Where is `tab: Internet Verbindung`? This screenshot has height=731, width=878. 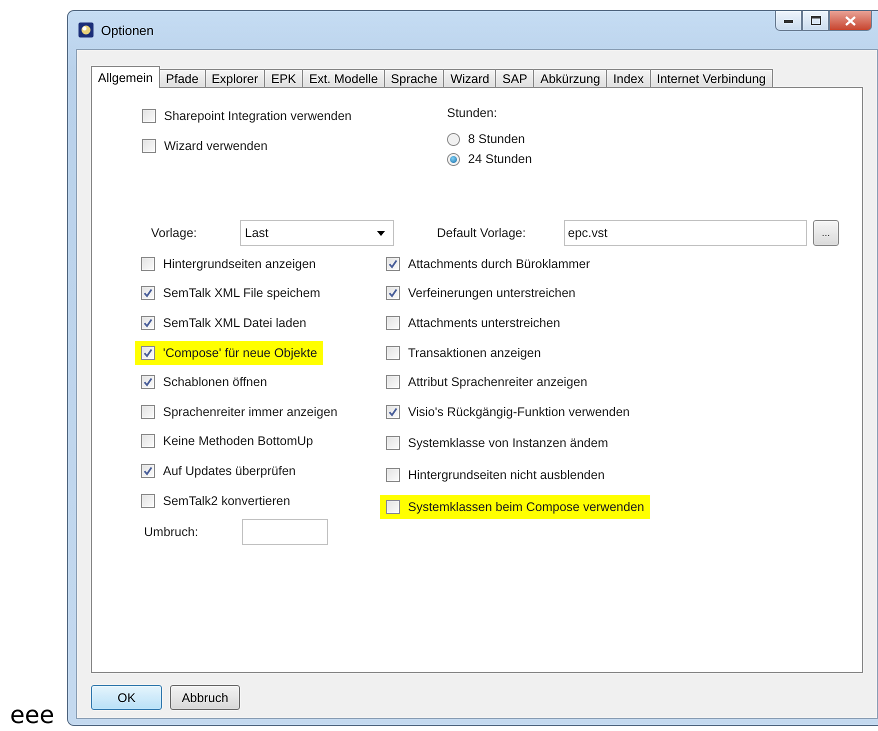
tab: Internet Verbindung is located at coordinates (711, 78).